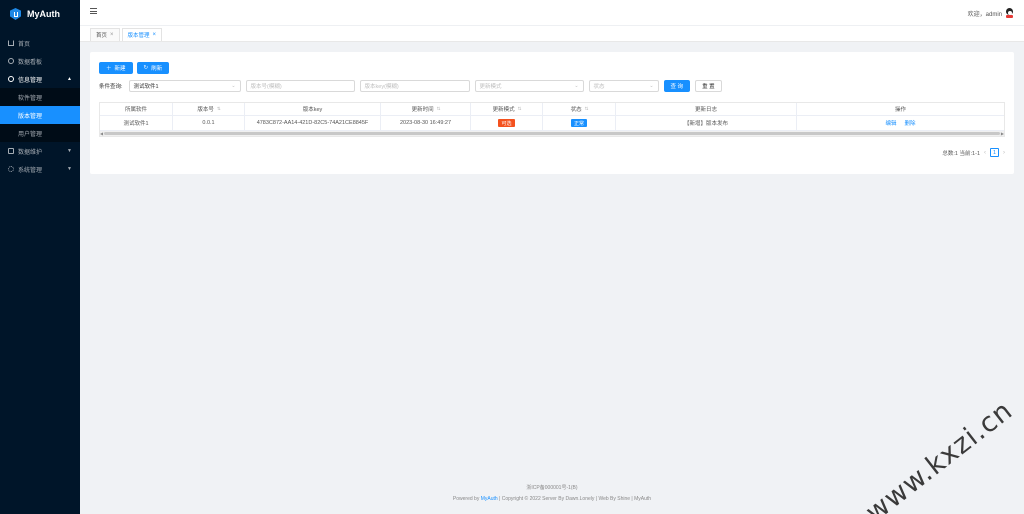 The image size is (1024, 514). I want to click on scrollbar-thumb, so click(552, 133).